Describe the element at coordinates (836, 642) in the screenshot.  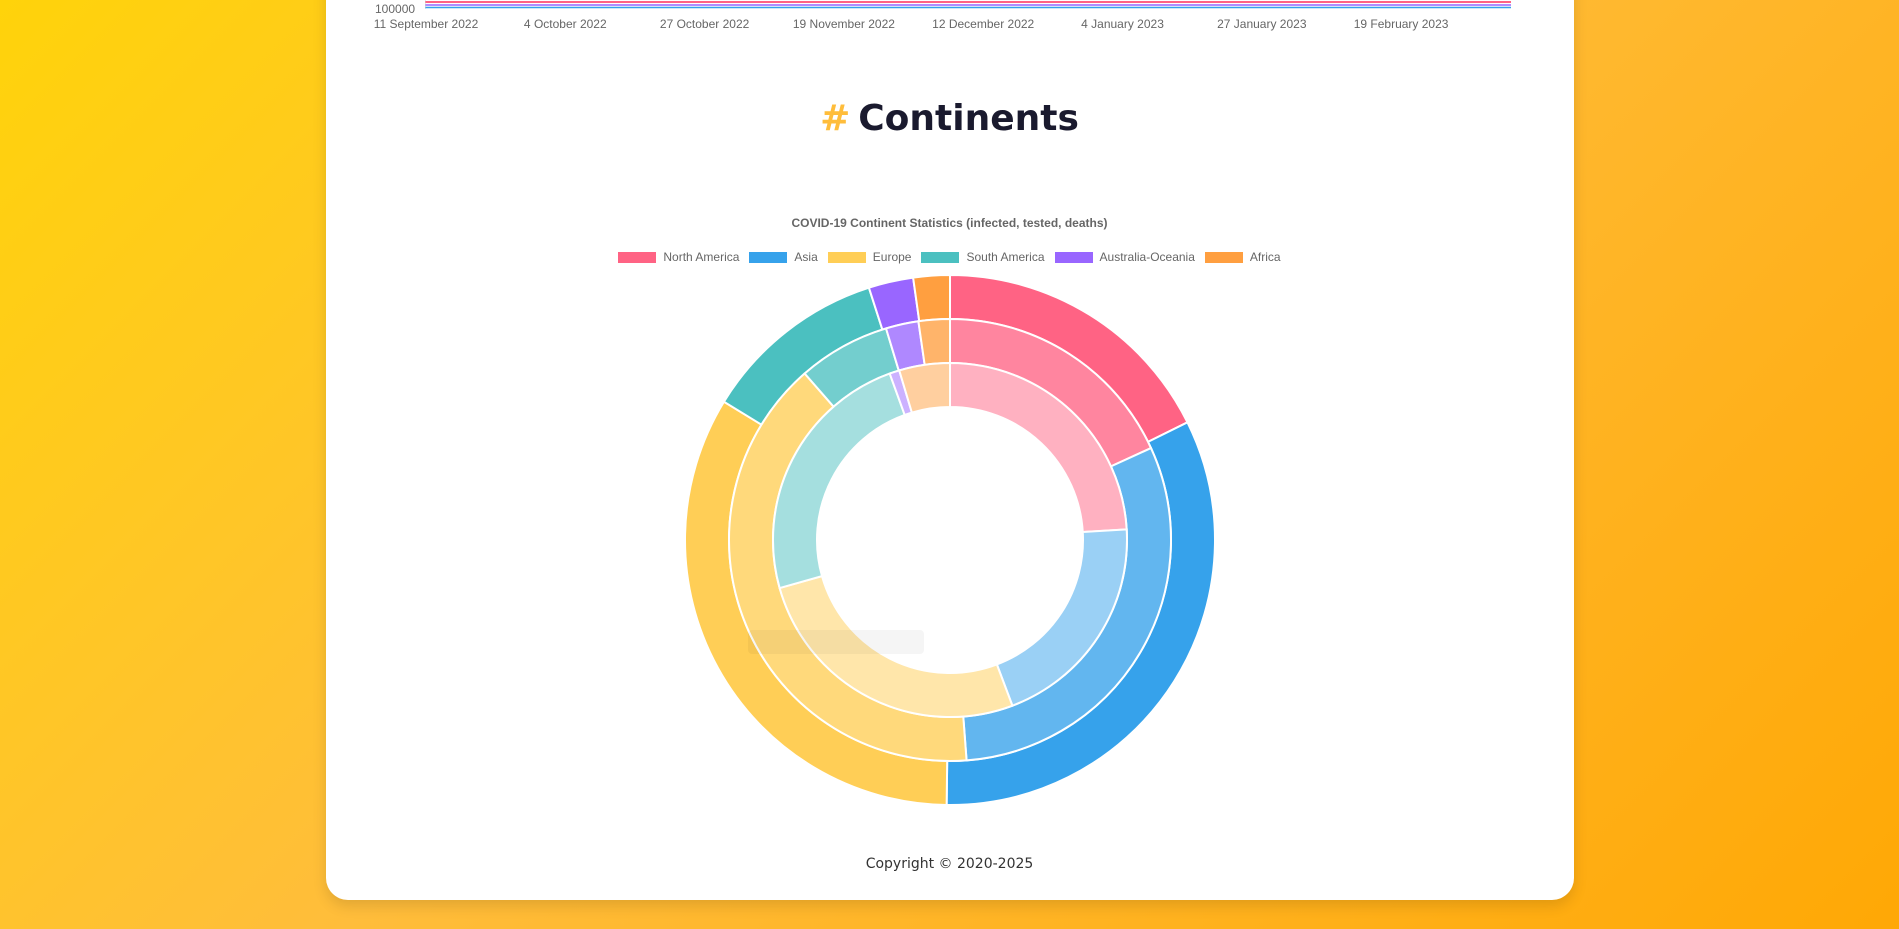
I see `tooltip-ghost` at that location.